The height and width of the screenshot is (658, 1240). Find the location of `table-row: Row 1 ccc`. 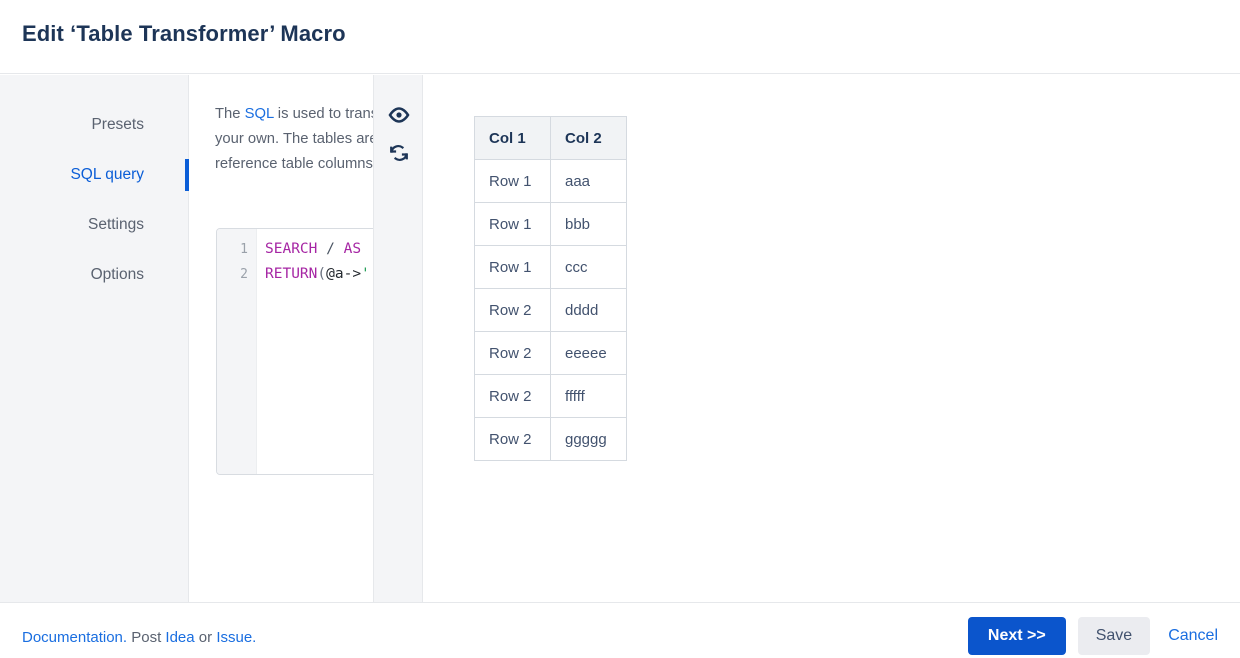

table-row: Row 1 ccc is located at coordinates (550, 267).